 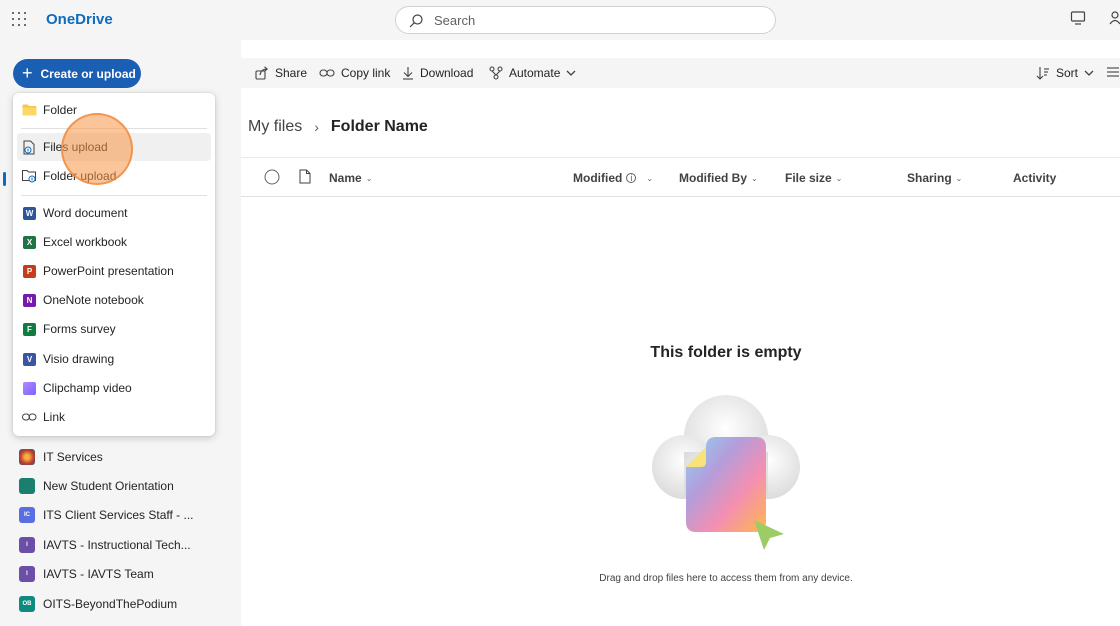 What do you see at coordinates (29, 388) in the screenshot?
I see `clipchamp-icon` at bounding box center [29, 388].